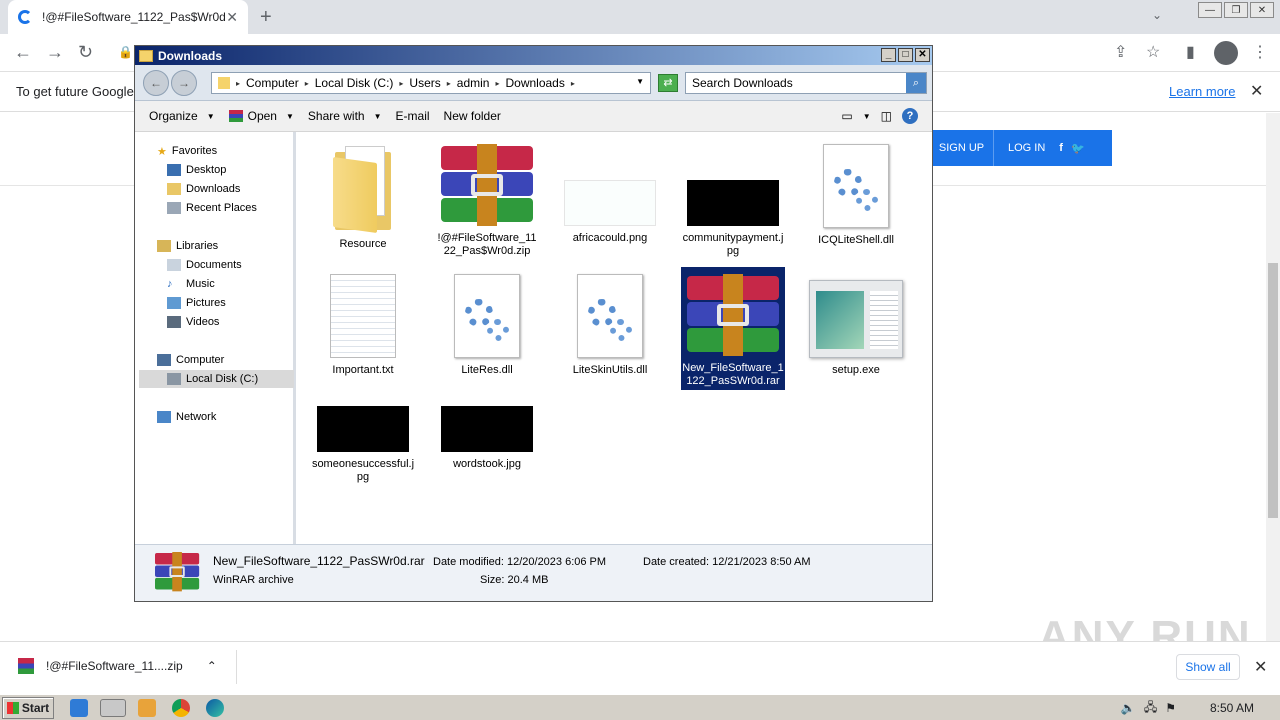  Describe the element at coordinates (487, 201) in the screenshot. I see `file-item: !@#FileSoftware_1122_Pas$Wr0d.zip` at that location.